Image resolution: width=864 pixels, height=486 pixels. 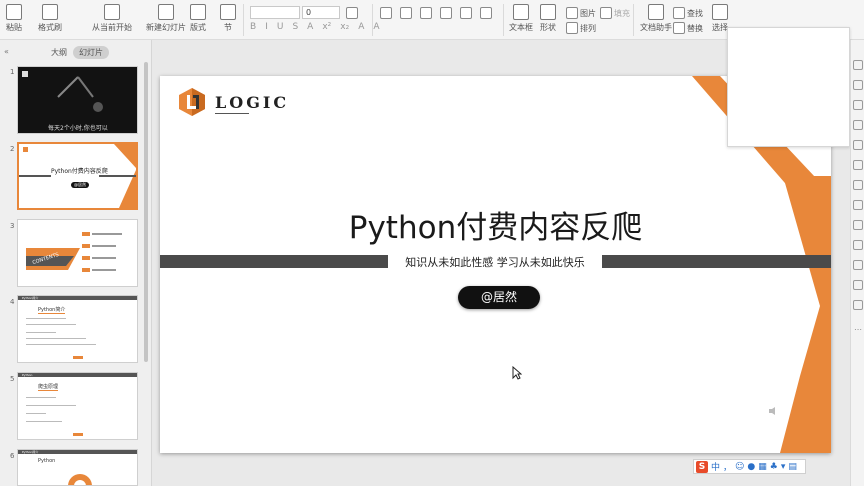 What do you see at coordinates (91, 52) in the screenshot?
I see `tab-slides: 幻灯片` at bounding box center [91, 52].